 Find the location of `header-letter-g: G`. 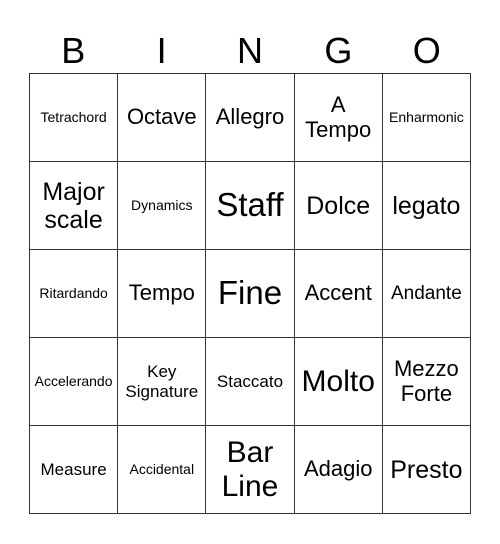

header-letter-g: G is located at coordinates (338, 50).